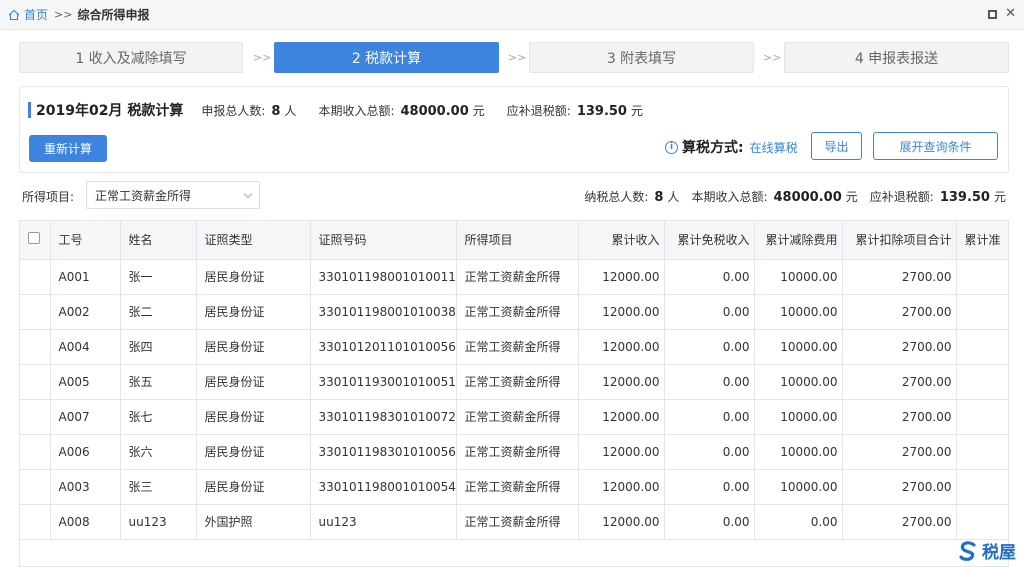 Image resolution: width=1024 pixels, height=567 pixels. I want to click on column-header: 累计免税收入, so click(709, 240).